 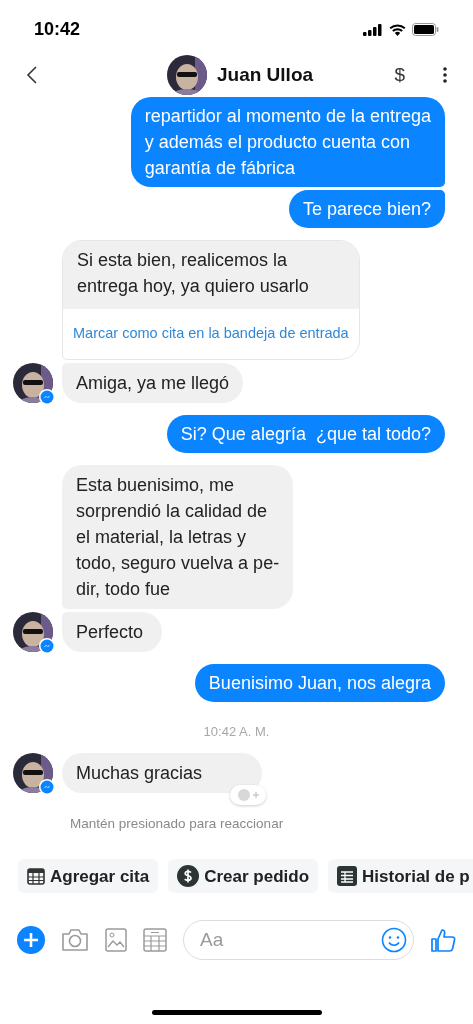 I want to click on received-message: Si esta bien, realicemos la entrega hoy, ya quiero usarlo, so click(x=211, y=275).